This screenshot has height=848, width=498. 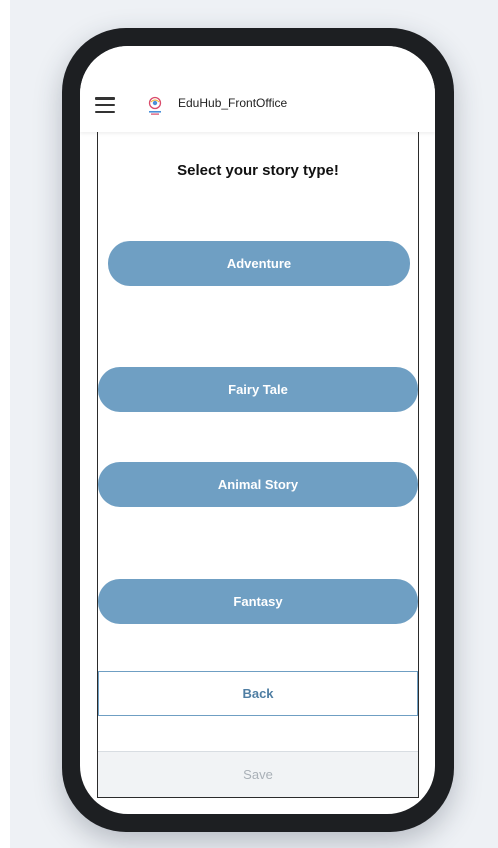 What do you see at coordinates (105, 105) in the screenshot?
I see `hamburger-menu-icon` at bounding box center [105, 105].